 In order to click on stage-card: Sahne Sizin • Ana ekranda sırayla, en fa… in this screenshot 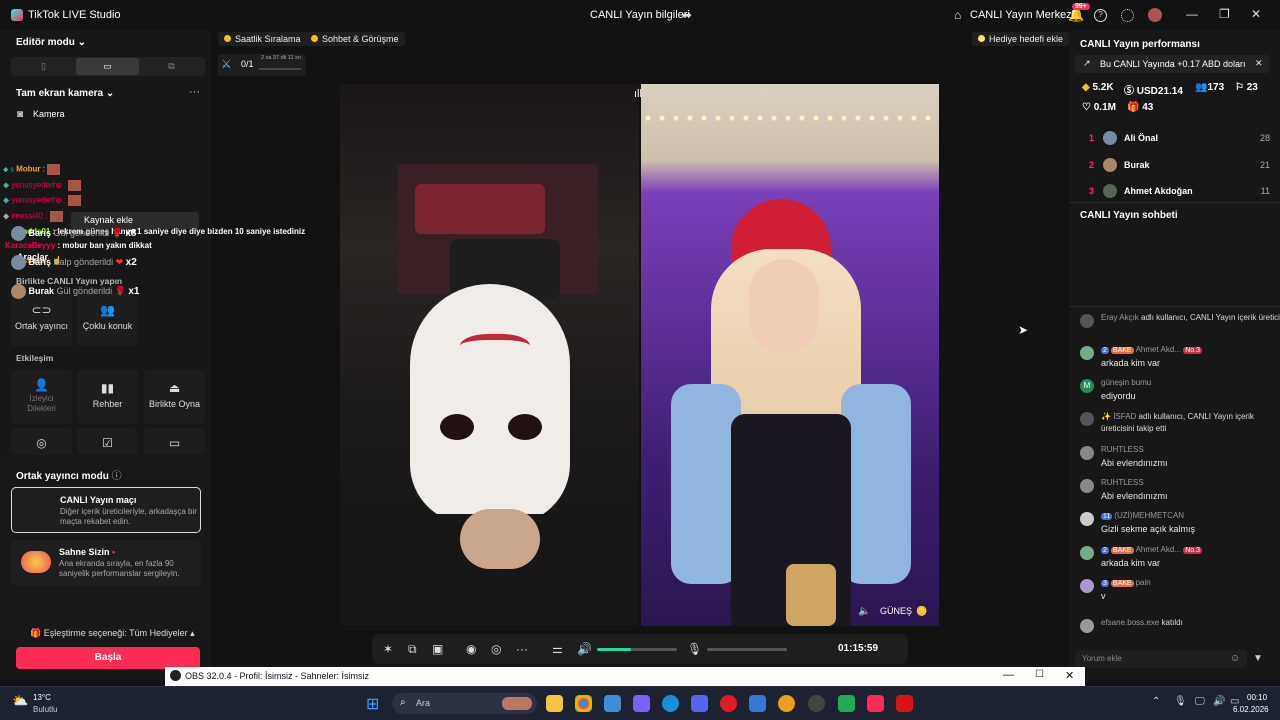, I will do `click(106, 563)`.